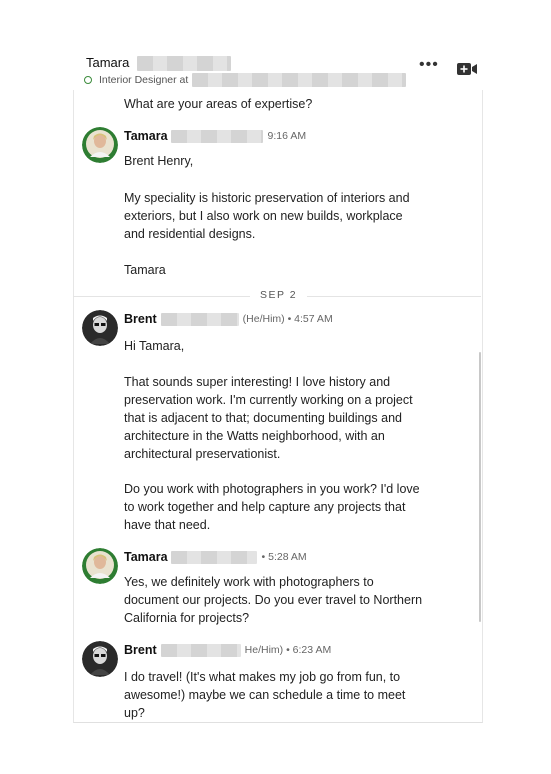 This screenshot has height=774, width=551. What do you see at coordinates (480, 487) in the screenshot?
I see `thread-scrollbar` at bounding box center [480, 487].